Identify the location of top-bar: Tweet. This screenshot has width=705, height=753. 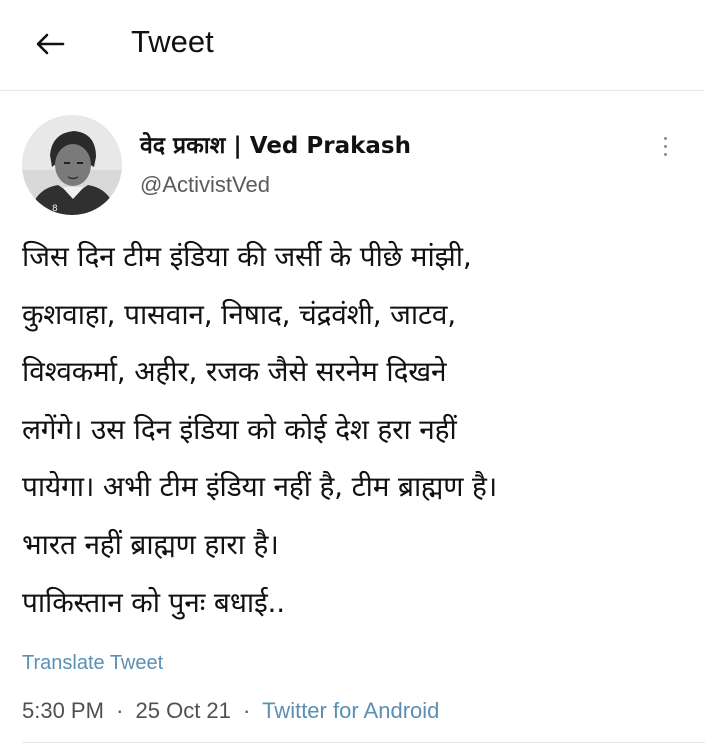
(352, 45).